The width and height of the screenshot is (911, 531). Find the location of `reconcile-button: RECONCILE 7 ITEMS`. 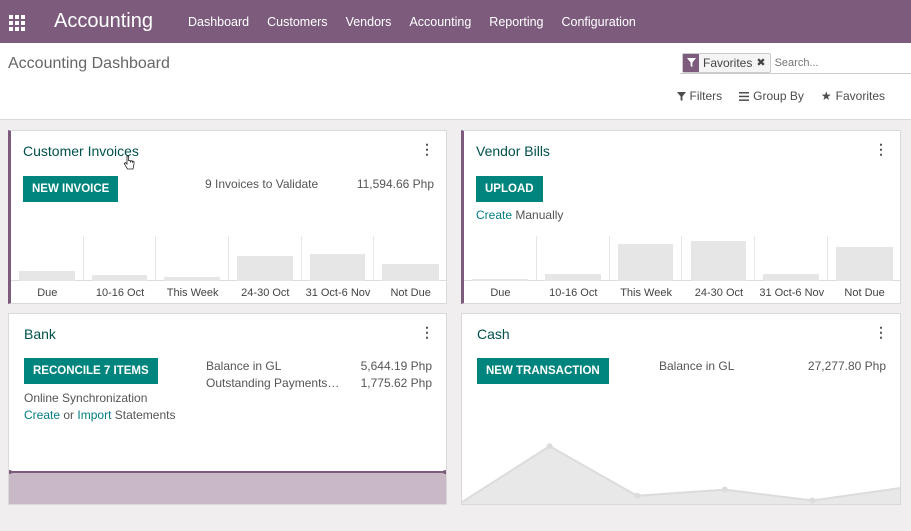

reconcile-button: RECONCILE 7 ITEMS is located at coordinates (91, 371).